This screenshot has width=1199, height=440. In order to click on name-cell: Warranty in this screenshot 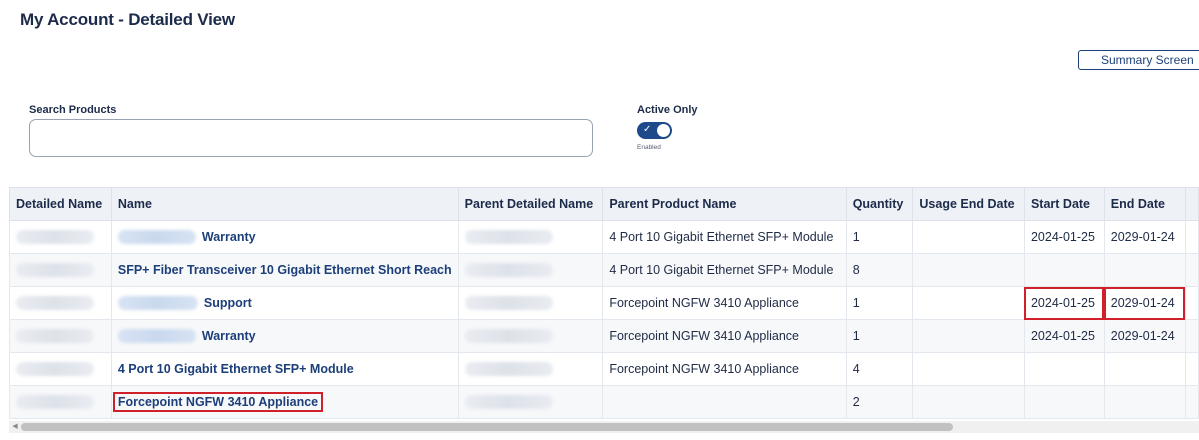, I will do `click(284, 237)`.